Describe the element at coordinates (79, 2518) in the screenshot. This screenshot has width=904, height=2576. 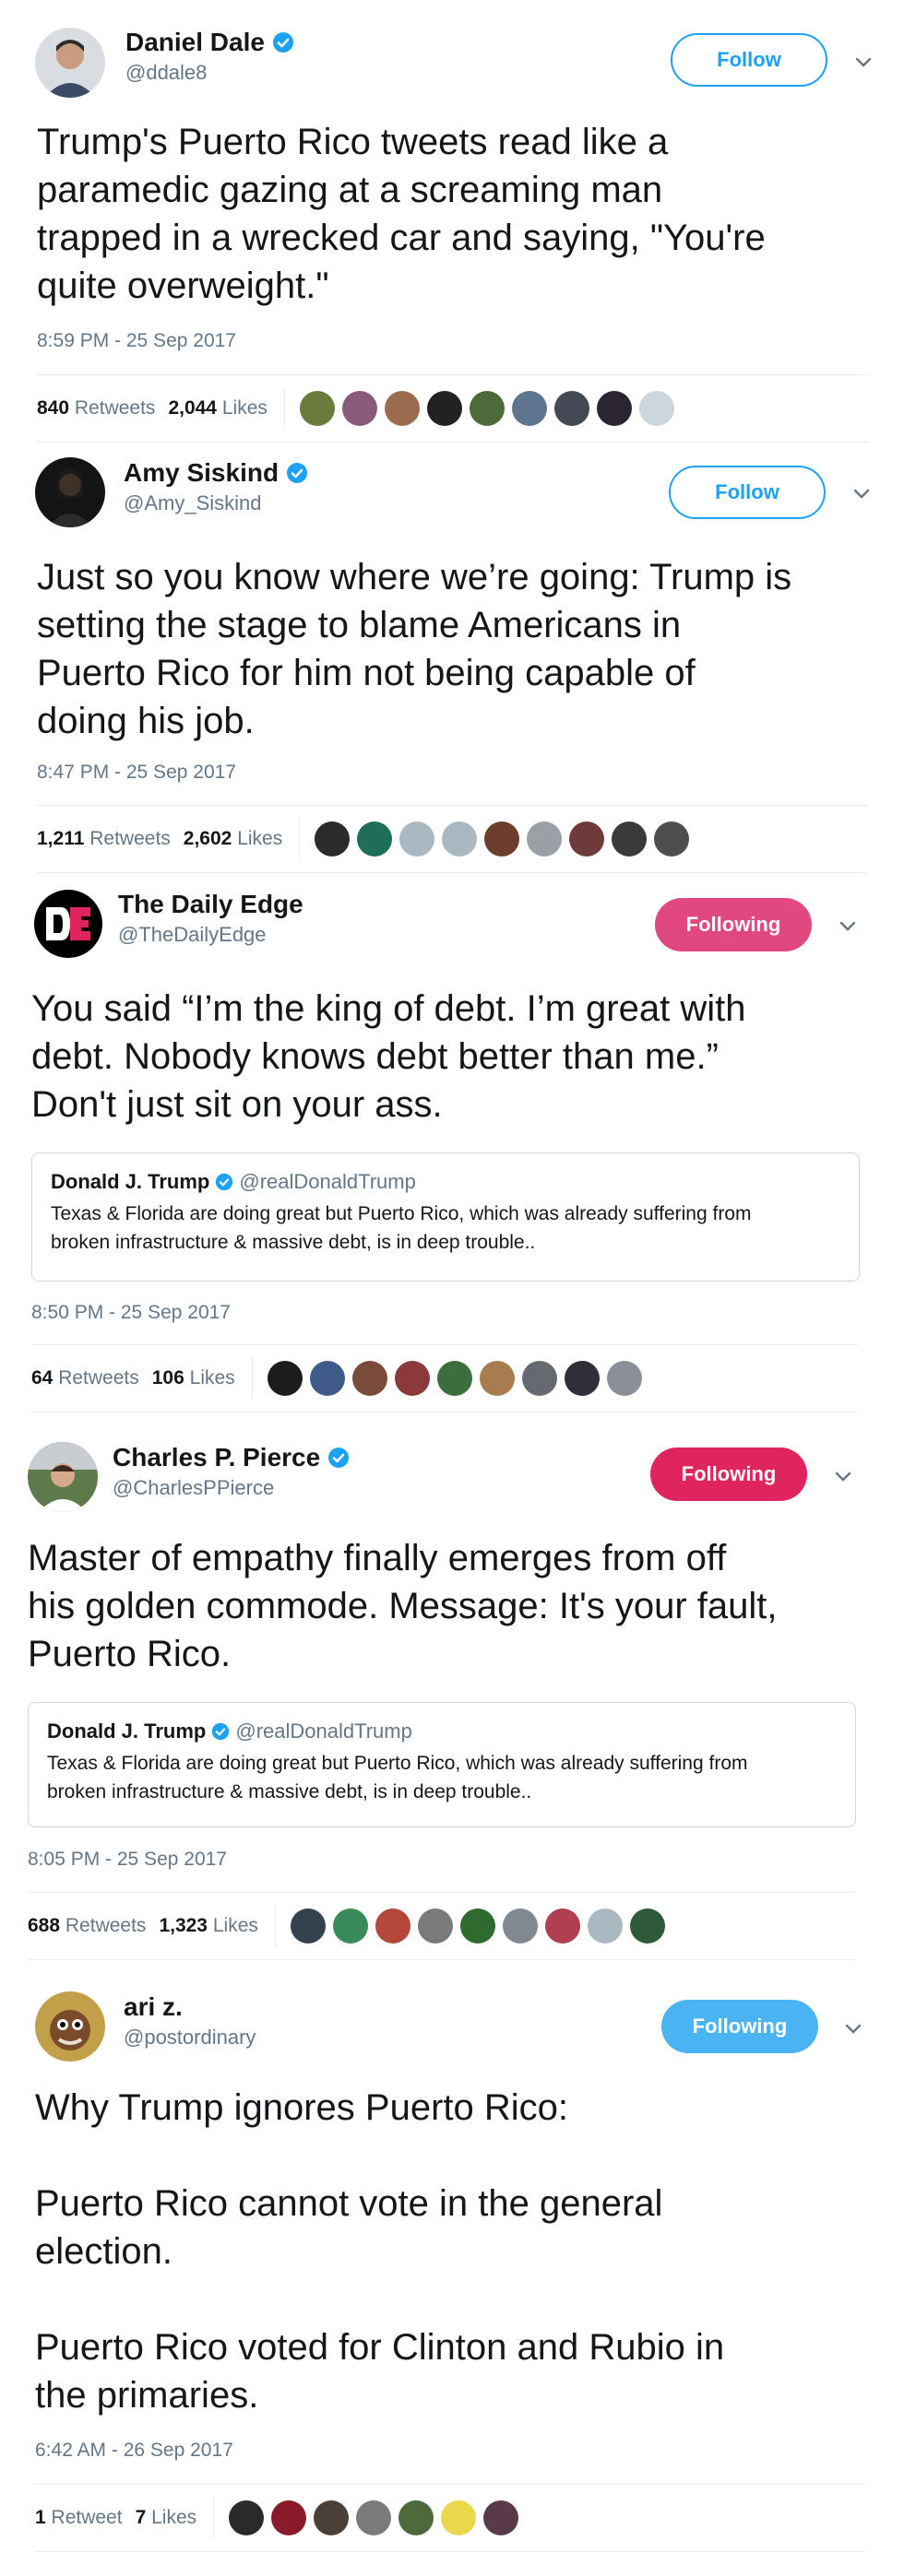
I see `retweet-count: 1 Retweet` at that location.